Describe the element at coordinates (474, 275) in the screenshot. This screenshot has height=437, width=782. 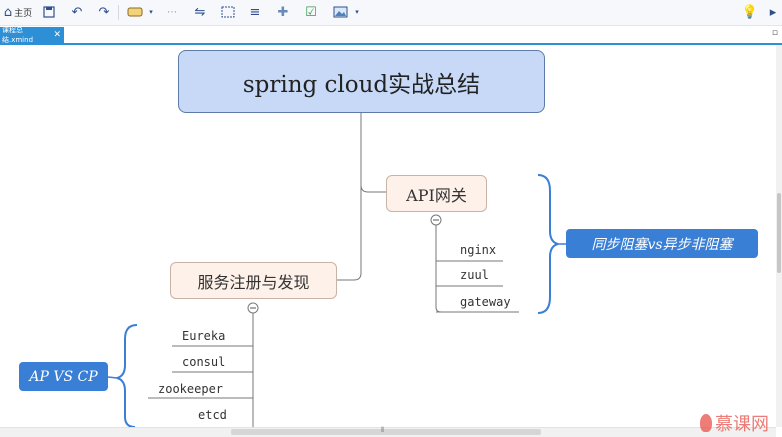
I see `subtopic-zuul: zuul` at that location.